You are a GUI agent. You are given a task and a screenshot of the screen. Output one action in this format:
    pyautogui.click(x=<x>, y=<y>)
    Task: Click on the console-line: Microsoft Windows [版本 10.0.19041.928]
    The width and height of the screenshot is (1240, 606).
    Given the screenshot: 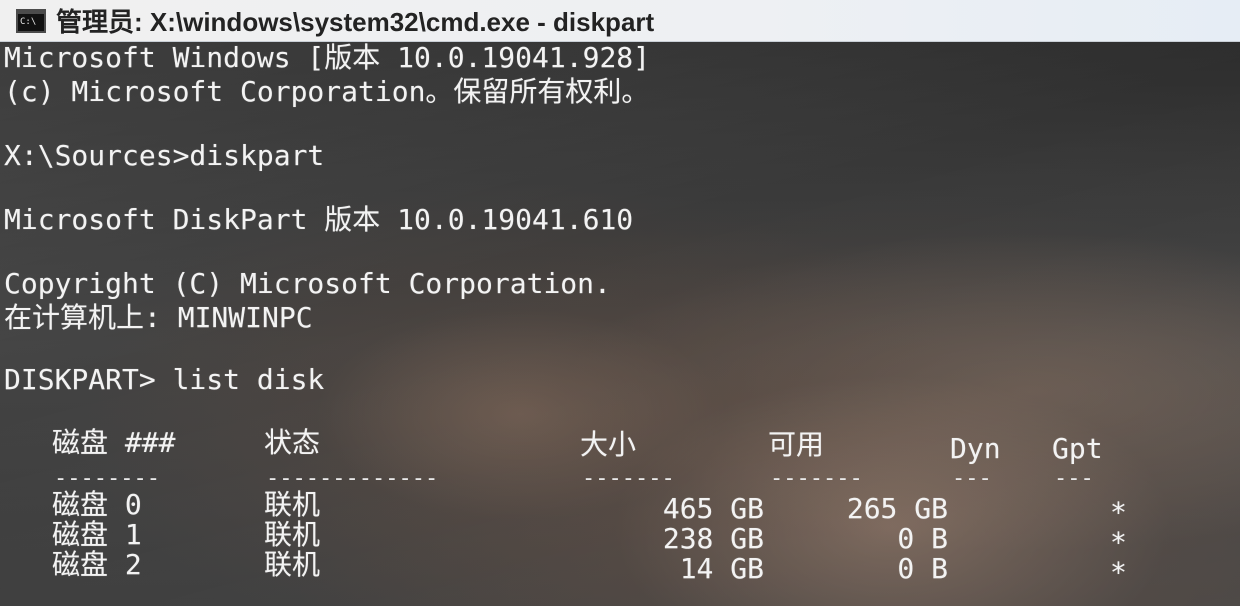 What is the action you would take?
    pyautogui.click(x=327, y=58)
    